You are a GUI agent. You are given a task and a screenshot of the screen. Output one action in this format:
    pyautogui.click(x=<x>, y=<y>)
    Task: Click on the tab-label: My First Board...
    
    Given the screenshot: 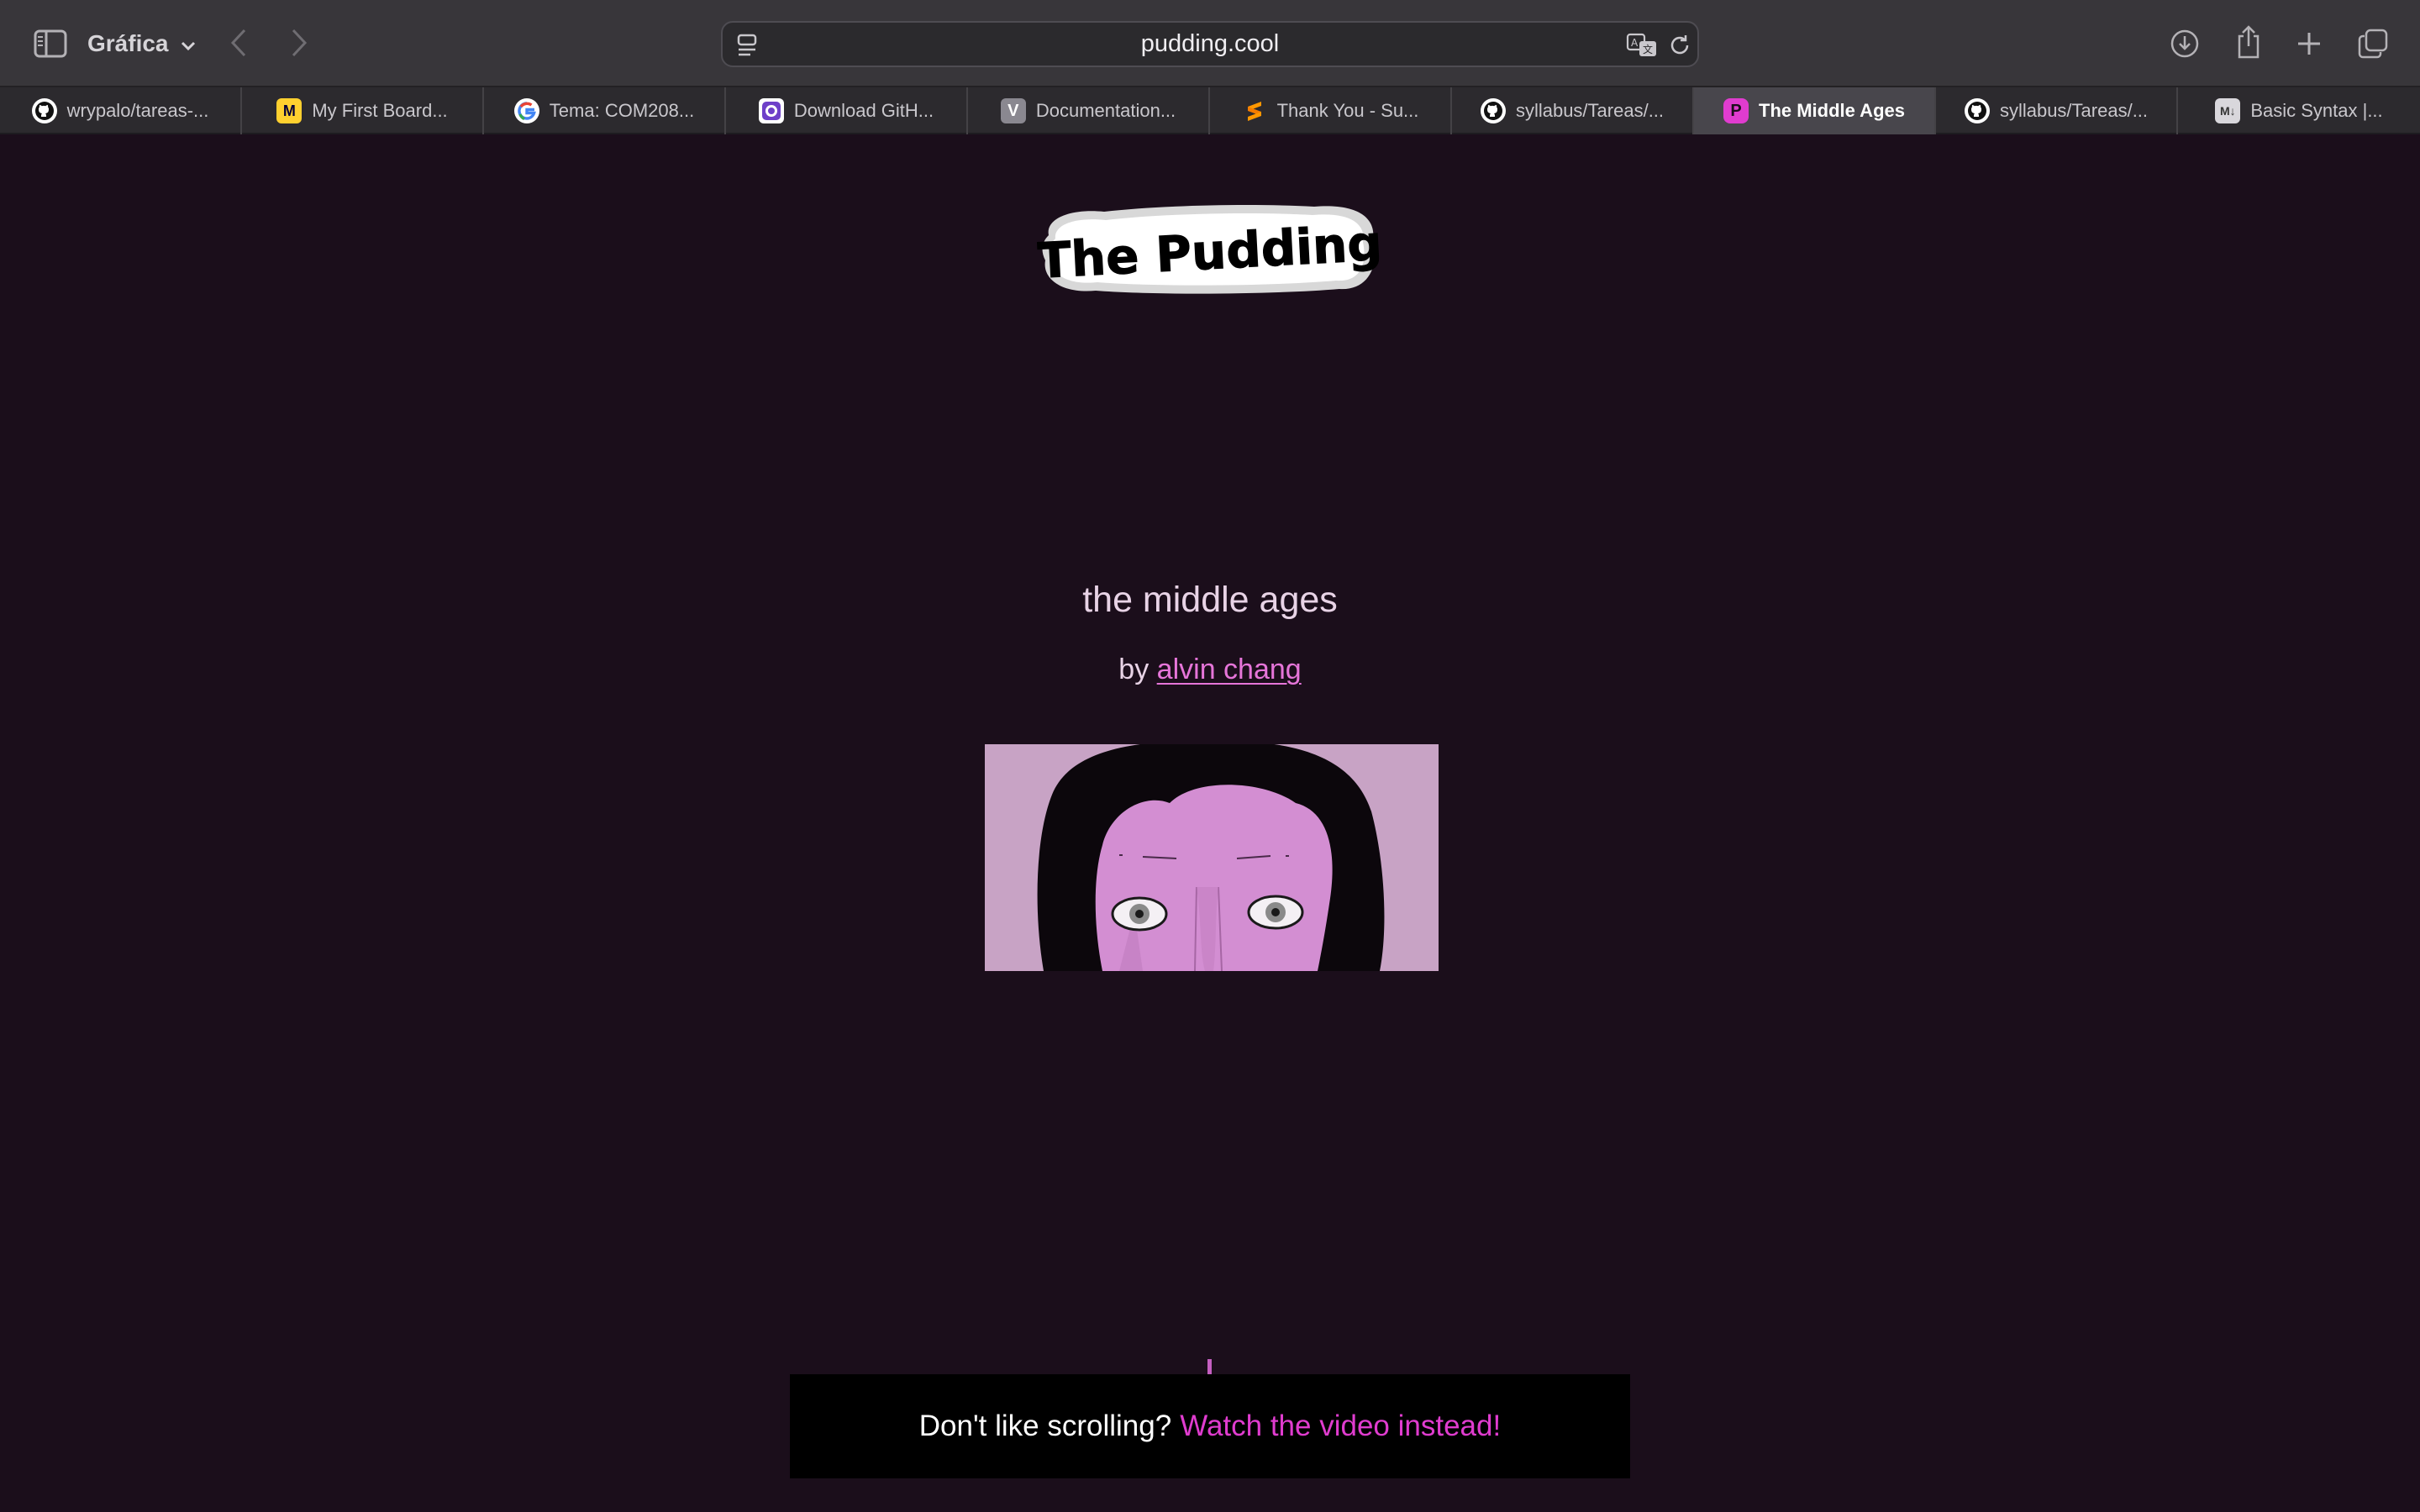 What is the action you would take?
    pyautogui.click(x=380, y=110)
    